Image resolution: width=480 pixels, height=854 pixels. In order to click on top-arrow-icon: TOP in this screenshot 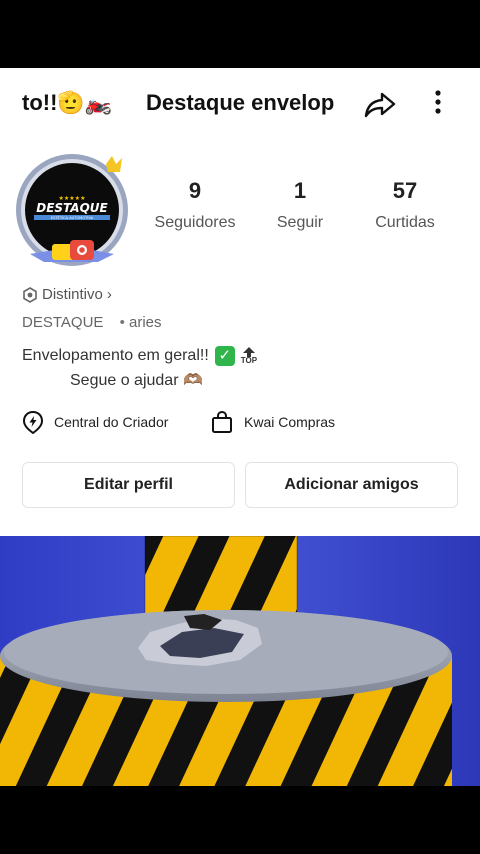, I will do `click(249, 356)`.